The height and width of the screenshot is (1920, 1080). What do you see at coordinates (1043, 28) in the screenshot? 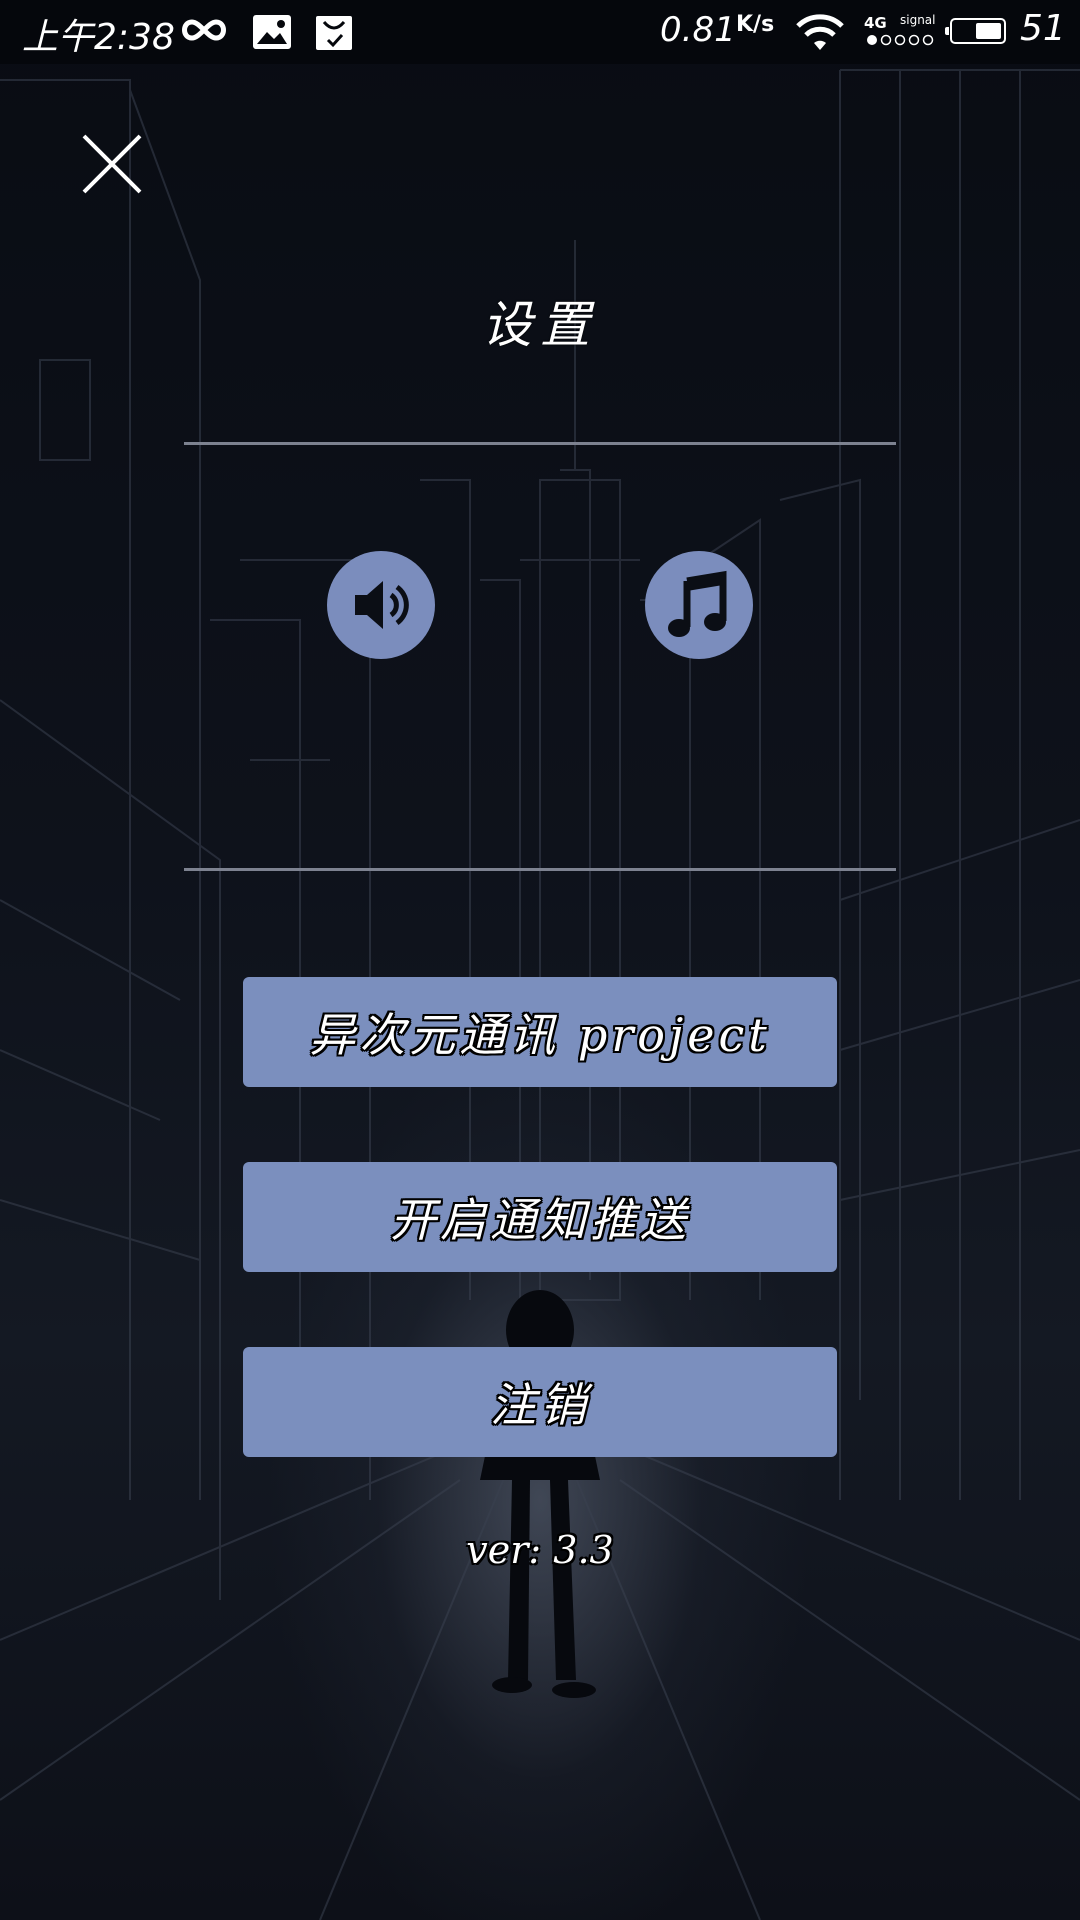
I see `battery-level: 51` at bounding box center [1043, 28].